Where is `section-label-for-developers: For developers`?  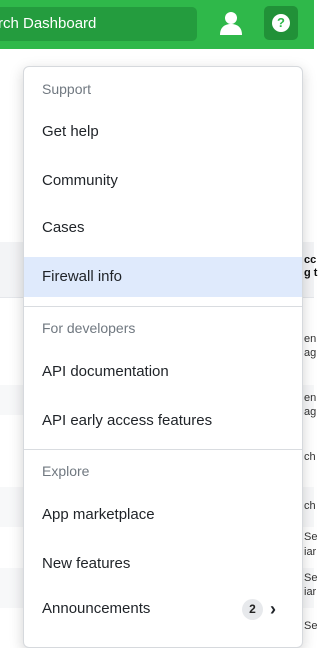
section-label-for-developers: For developers is located at coordinates (89, 328).